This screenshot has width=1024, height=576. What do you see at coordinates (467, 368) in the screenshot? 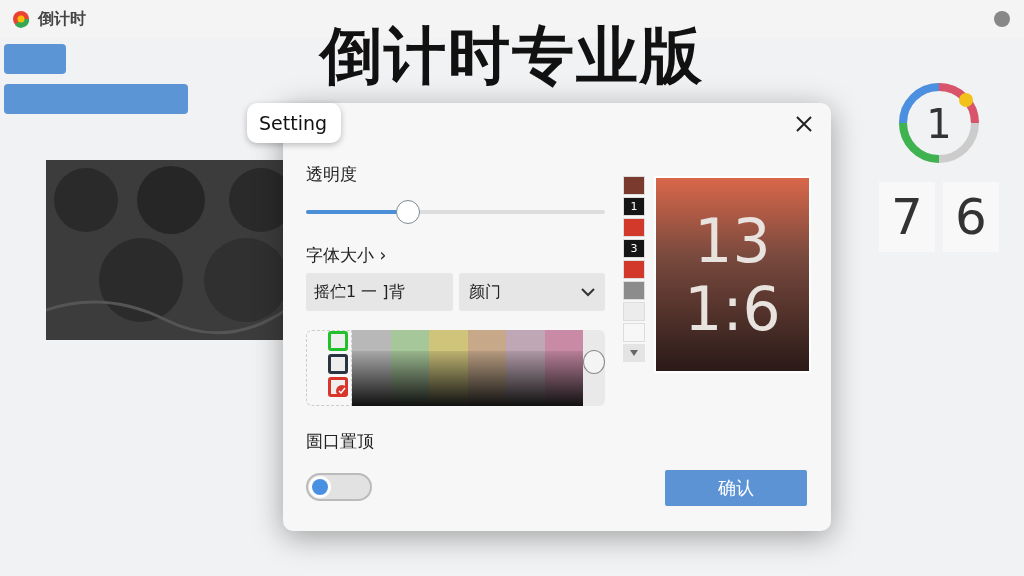
I see `color-palette` at bounding box center [467, 368].